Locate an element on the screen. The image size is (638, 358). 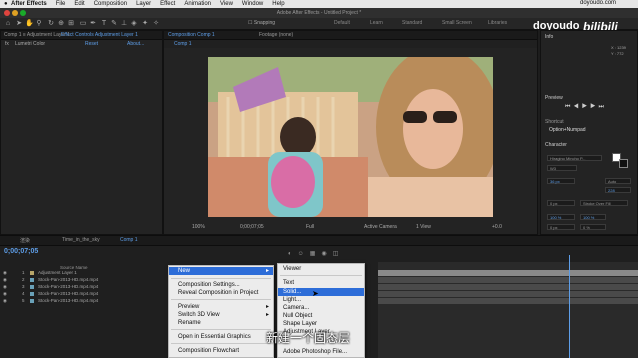
zoom-window-button is located at coordinates (23, 13).